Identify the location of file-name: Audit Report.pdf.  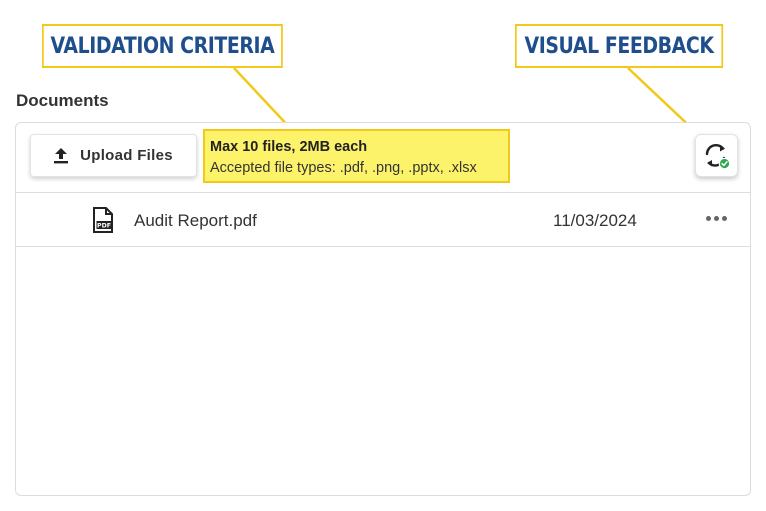
(195, 221).